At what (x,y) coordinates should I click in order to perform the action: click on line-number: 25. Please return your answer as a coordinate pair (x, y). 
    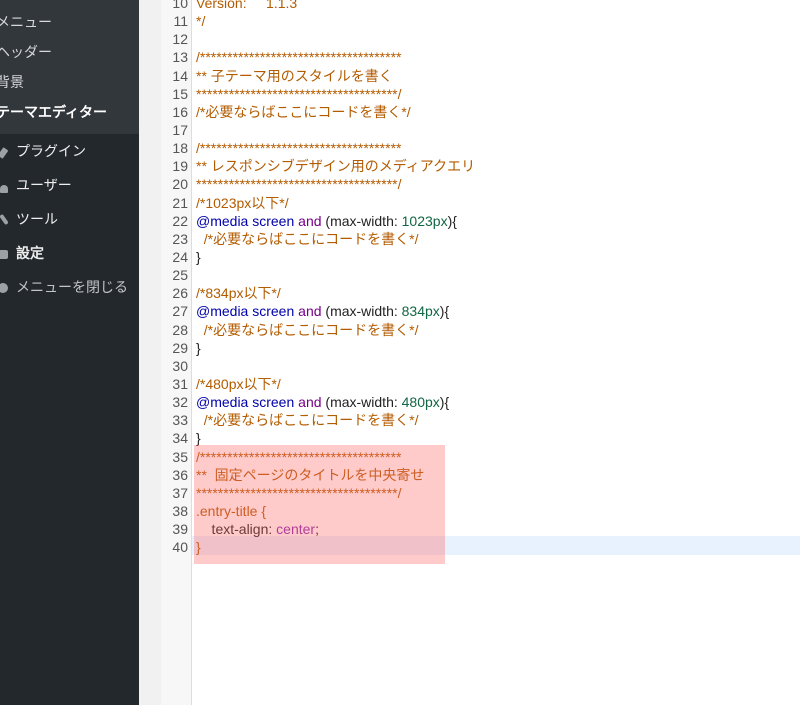
    Looking at the image, I should click on (180, 275).